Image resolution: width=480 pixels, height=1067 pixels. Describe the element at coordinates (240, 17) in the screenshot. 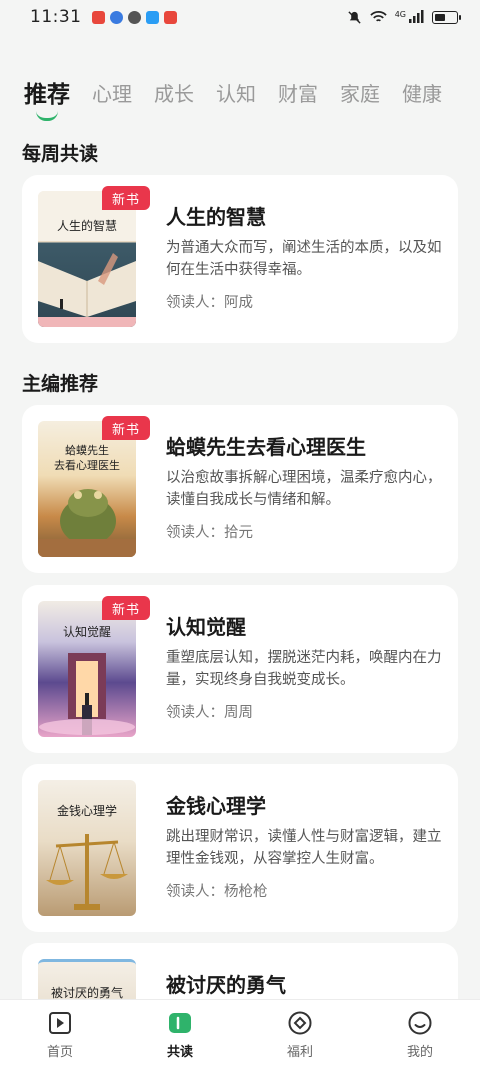

I see `status-bar: 11:31 4G` at that location.